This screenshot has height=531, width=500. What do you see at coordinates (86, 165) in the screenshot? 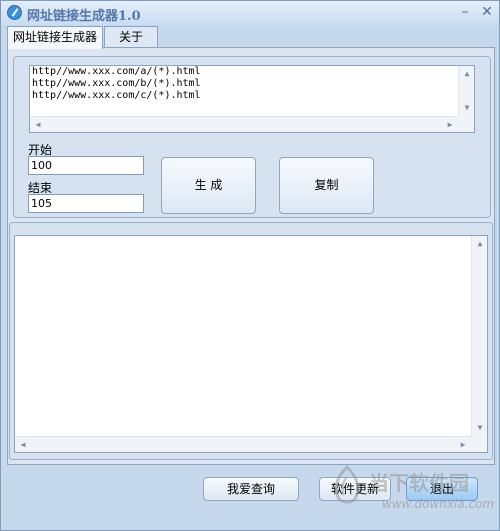
I see `start-input: 100` at bounding box center [86, 165].